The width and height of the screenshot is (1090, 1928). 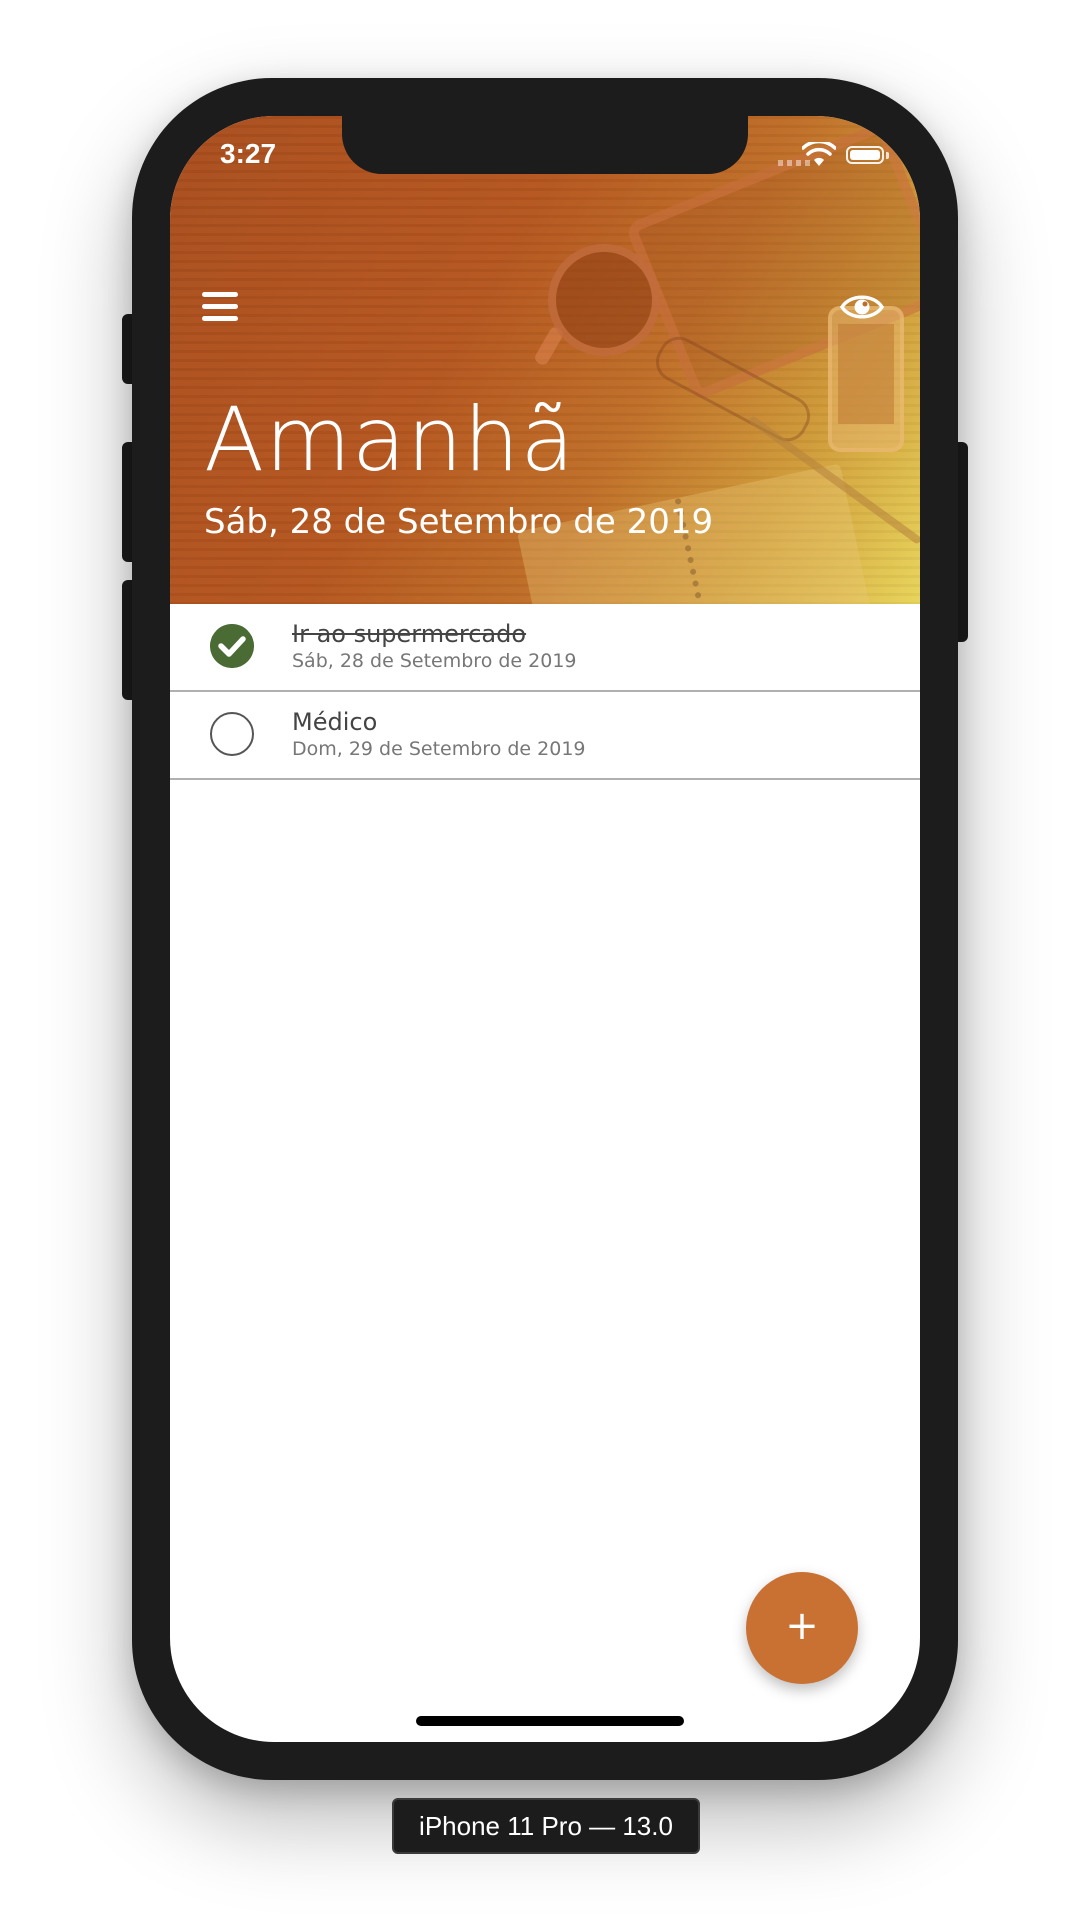 What do you see at coordinates (335, 722) in the screenshot?
I see `task-title: Médico` at bounding box center [335, 722].